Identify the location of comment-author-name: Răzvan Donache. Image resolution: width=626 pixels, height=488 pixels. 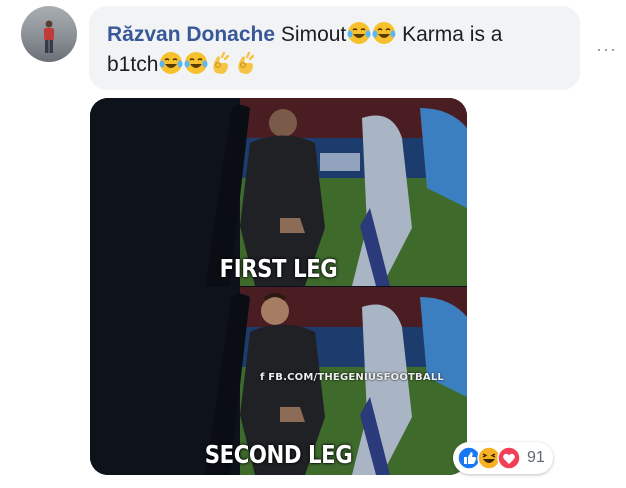
(191, 34).